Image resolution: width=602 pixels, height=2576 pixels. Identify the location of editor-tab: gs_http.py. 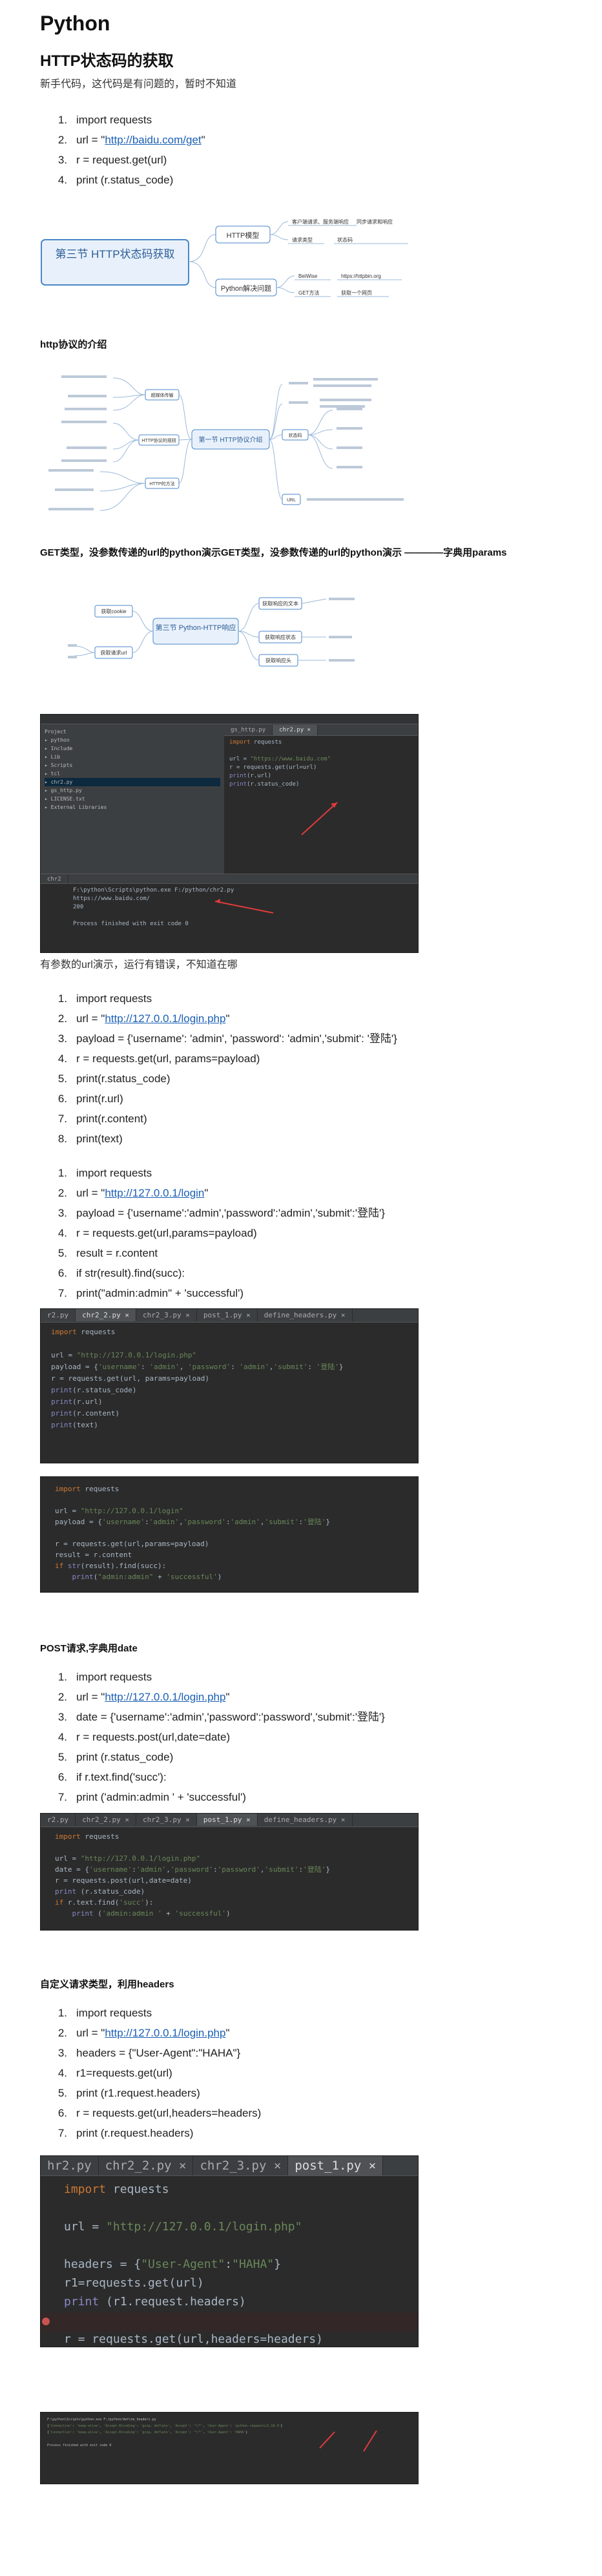
(248, 730).